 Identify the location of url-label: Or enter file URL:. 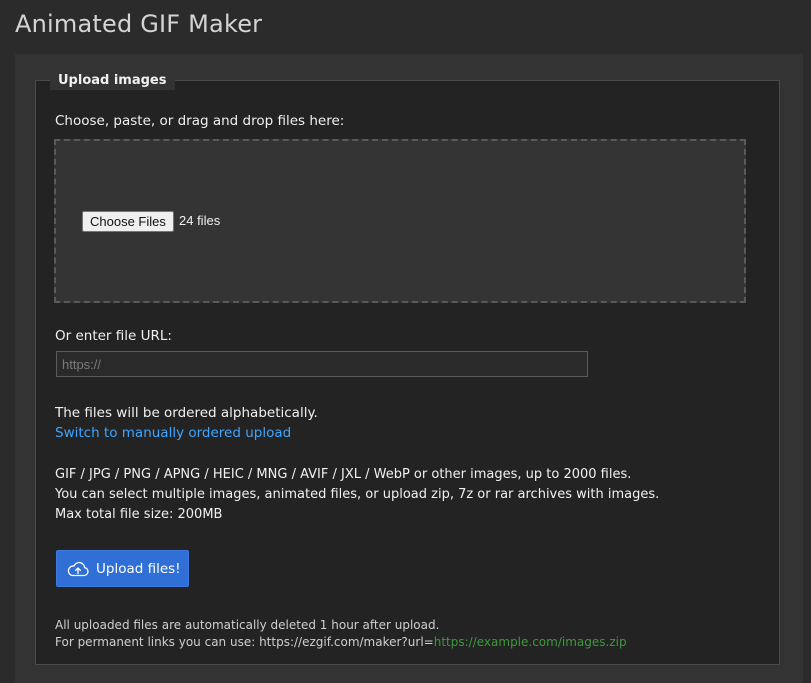
(113, 336).